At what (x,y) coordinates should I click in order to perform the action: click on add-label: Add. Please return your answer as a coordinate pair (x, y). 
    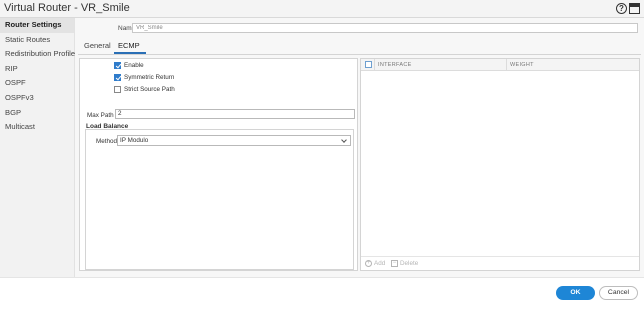
    Looking at the image, I should click on (380, 263).